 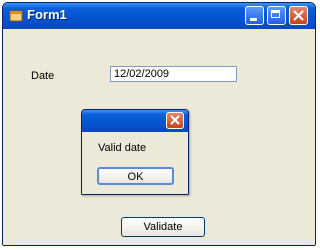 I want to click on window-title: Form1, so click(x=47, y=14).